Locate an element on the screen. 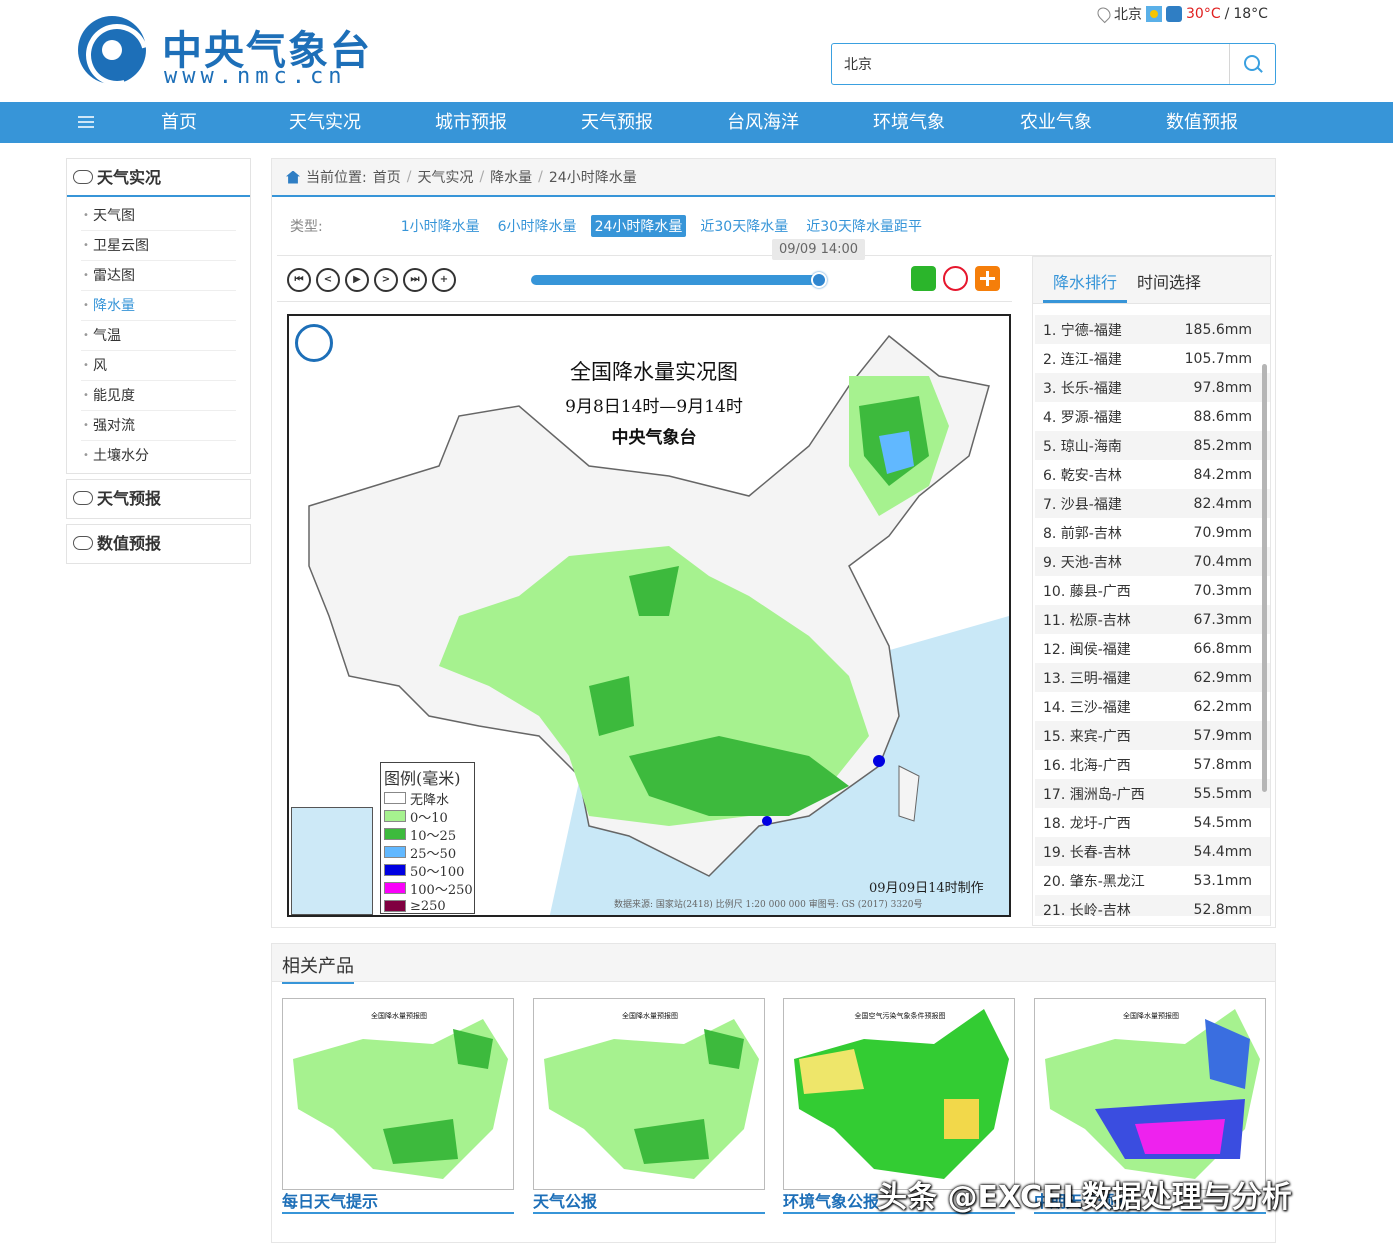 The width and height of the screenshot is (1393, 1243). type-24h: 24小时降水量 is located at coordinates (638, 226).